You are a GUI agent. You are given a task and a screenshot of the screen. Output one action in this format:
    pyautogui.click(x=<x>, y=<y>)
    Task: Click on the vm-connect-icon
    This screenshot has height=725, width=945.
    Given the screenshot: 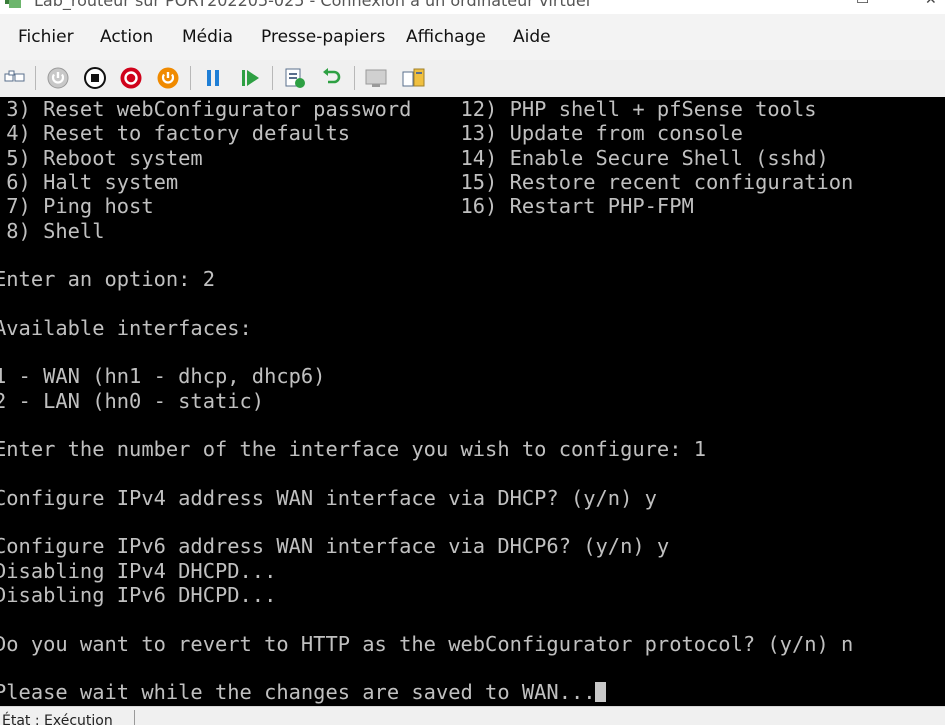 What is the action you would take?
    pyautogui.click(x=13, y=5)
    